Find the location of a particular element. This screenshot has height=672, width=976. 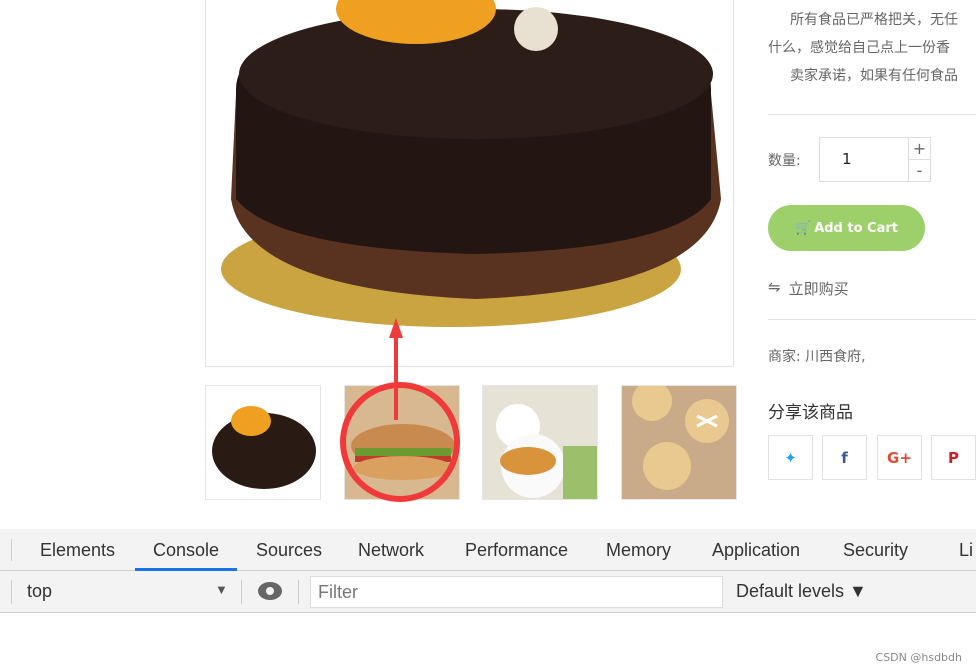

share-title: 分享该商品 is located at coordinates (810, 413).